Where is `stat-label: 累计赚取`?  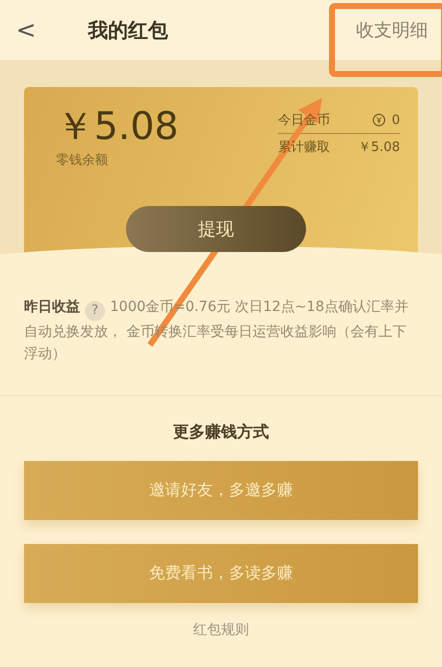
stat-label: 累计赚取 is located at coordinates (304, 147).